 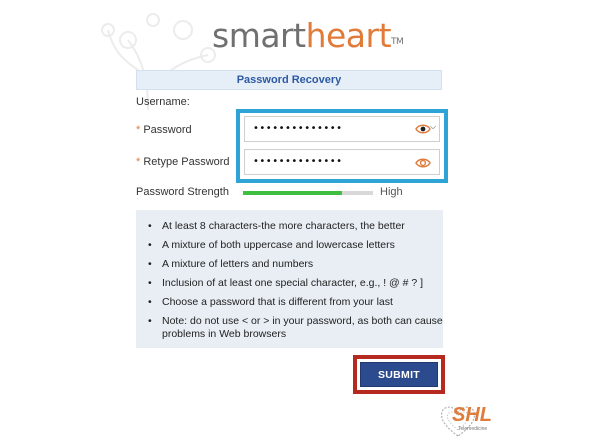 I want to click on password-input: ••••••••••••••, so click(x=342, y=129).